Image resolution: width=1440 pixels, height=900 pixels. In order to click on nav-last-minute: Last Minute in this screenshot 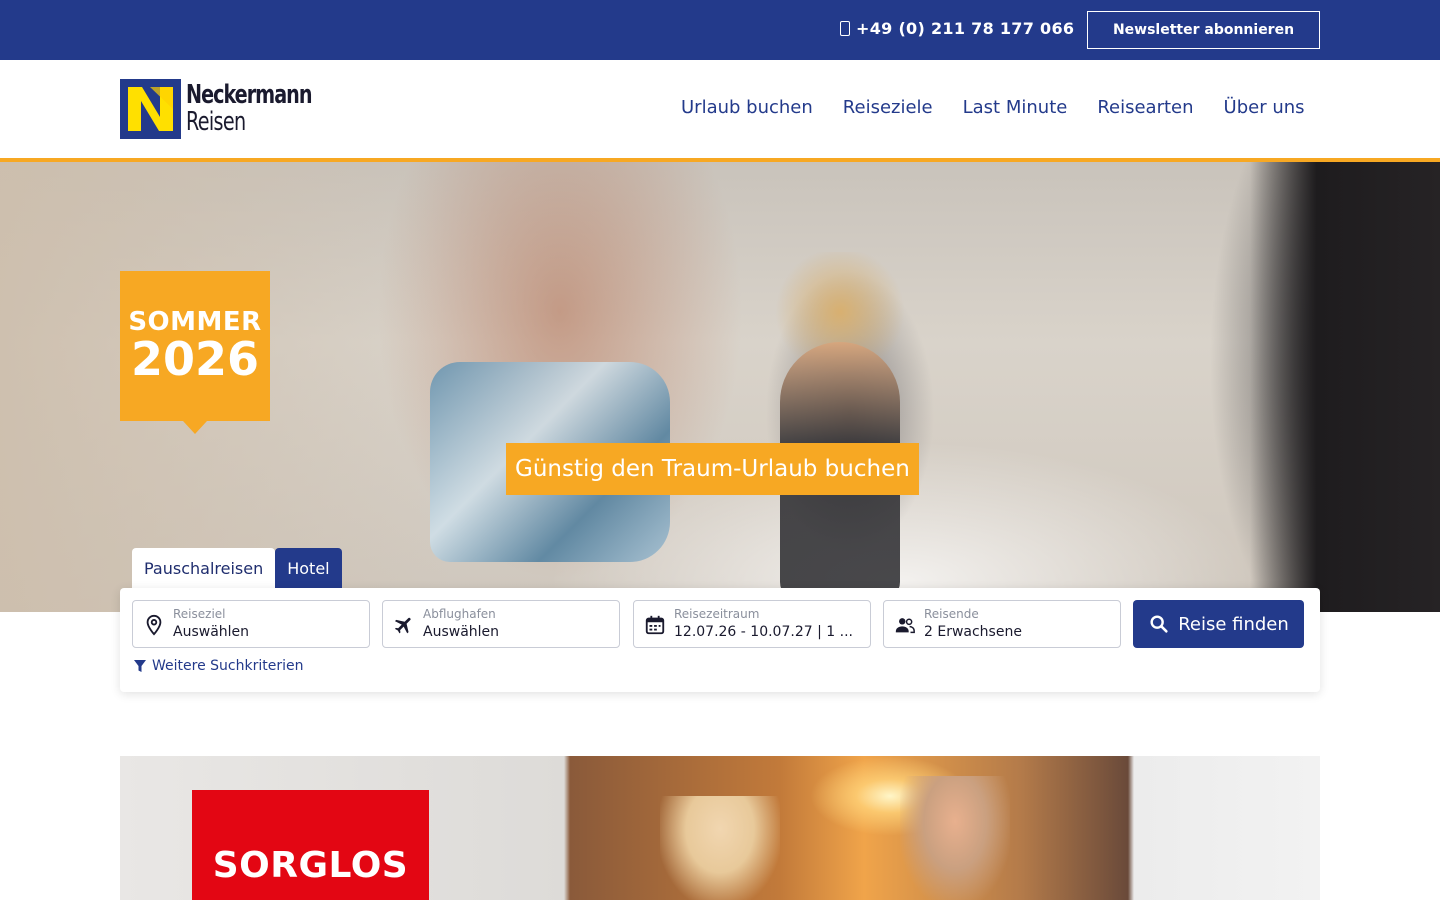, I will do `click(1015, 107)`.